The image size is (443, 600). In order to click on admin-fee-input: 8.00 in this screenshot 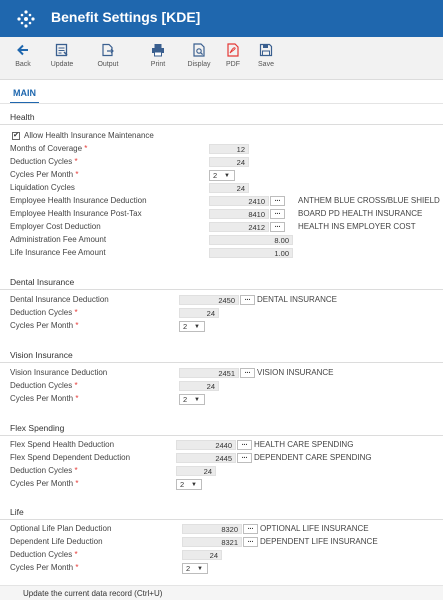, I will do `click(251, 240)`.